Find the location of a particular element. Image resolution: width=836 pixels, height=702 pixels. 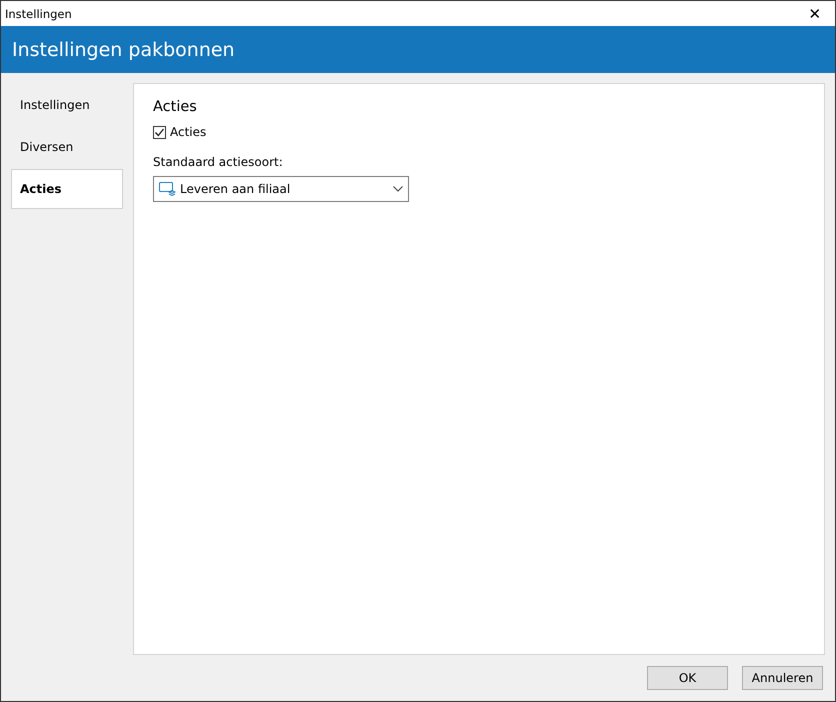

sidebar-item: Diversen is located at coordinates (67, 147).